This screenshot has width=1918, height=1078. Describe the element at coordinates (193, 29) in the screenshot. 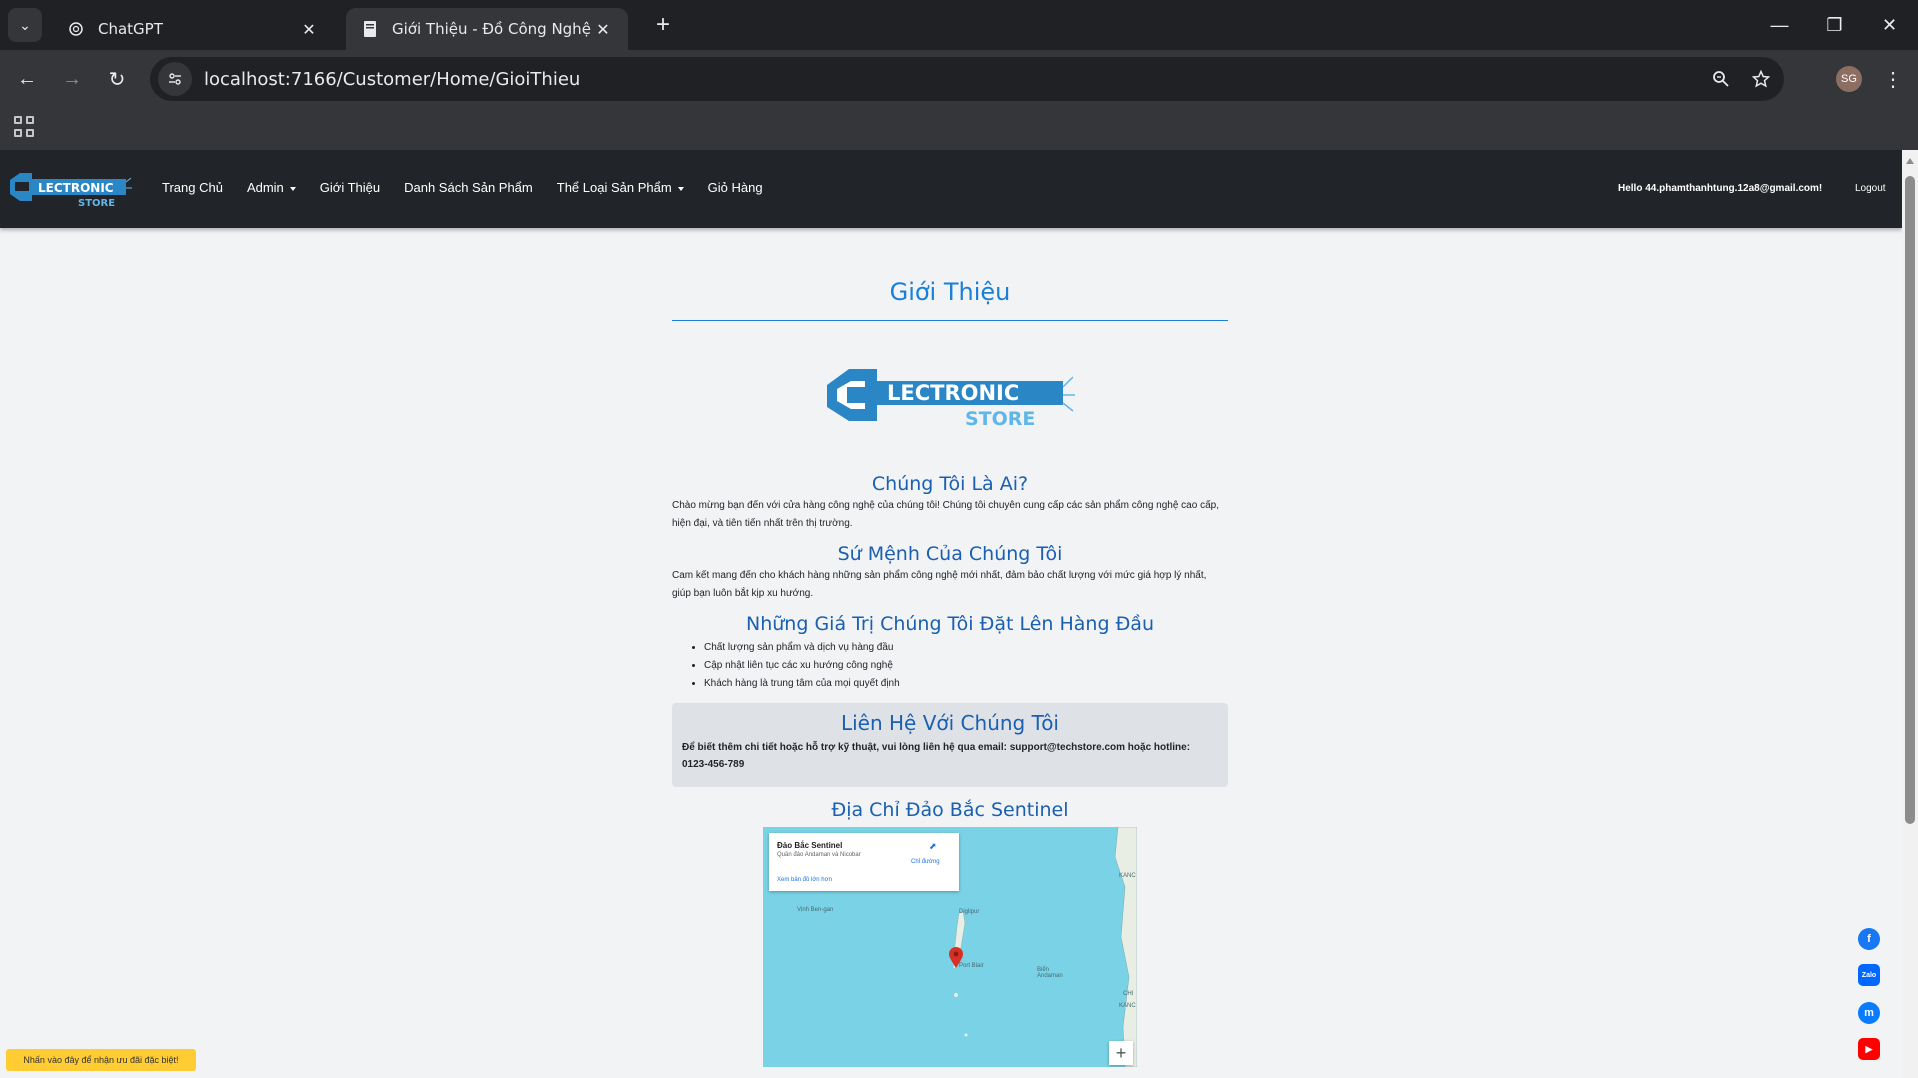

I see `browser-tab-chatgpt: ChatGPT ✕` at that location.